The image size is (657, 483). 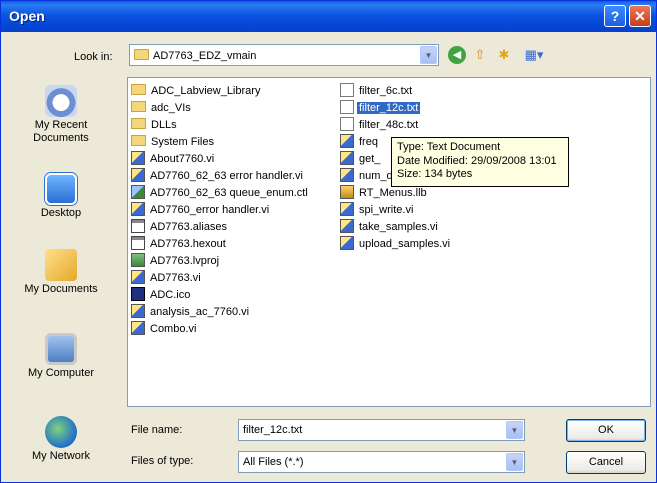 What do you see at coordinates (273, 430) in the screenshot?
I see `file-name-value: filter_12c.txt` at bounding box center [273, 430].